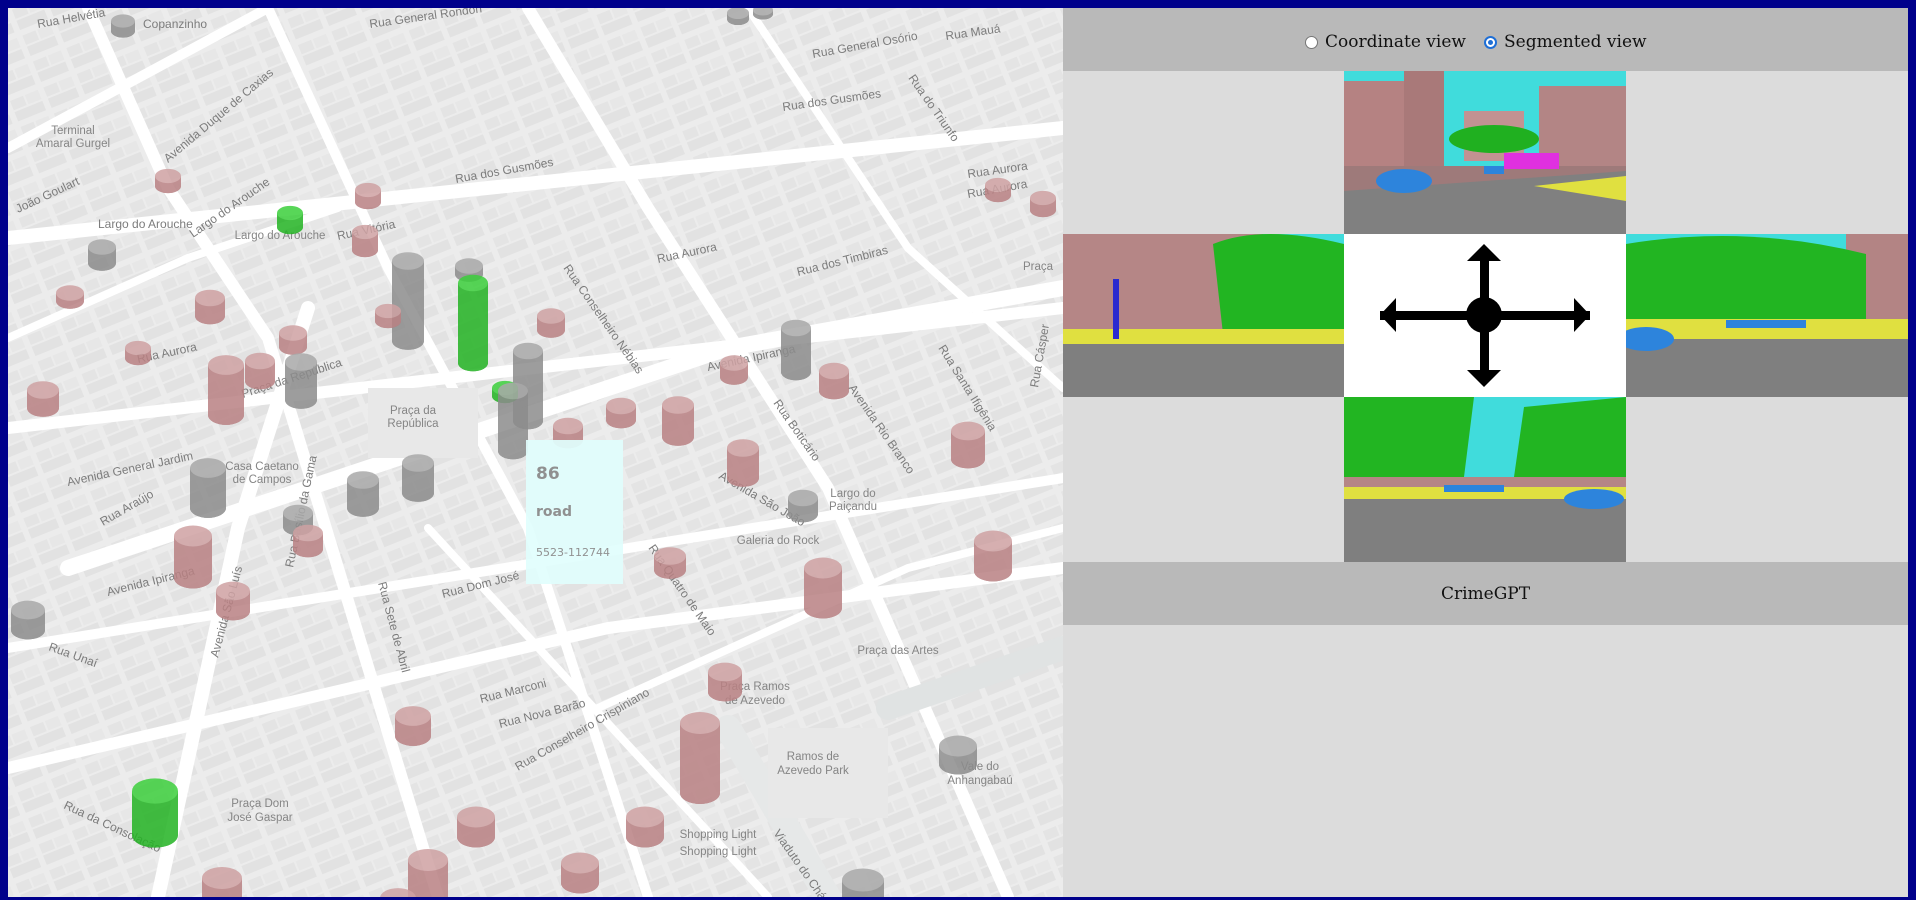 The width and height of the screenshot is (1916, 900). Describe the element at coordinates (1203, 315) in the screenshot. I see `left-camera-view` at that location.